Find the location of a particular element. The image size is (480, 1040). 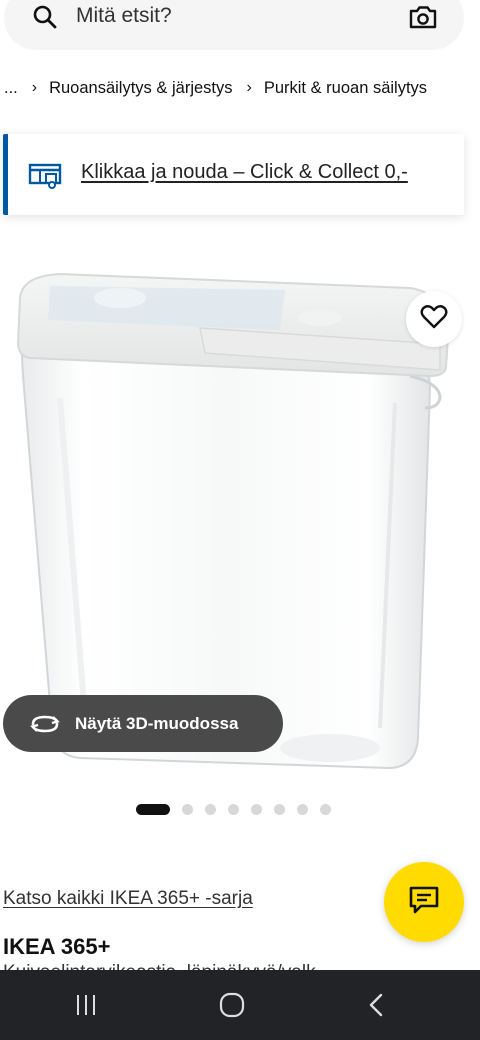

pagination-dot-active is located at coordinates (153, 809).